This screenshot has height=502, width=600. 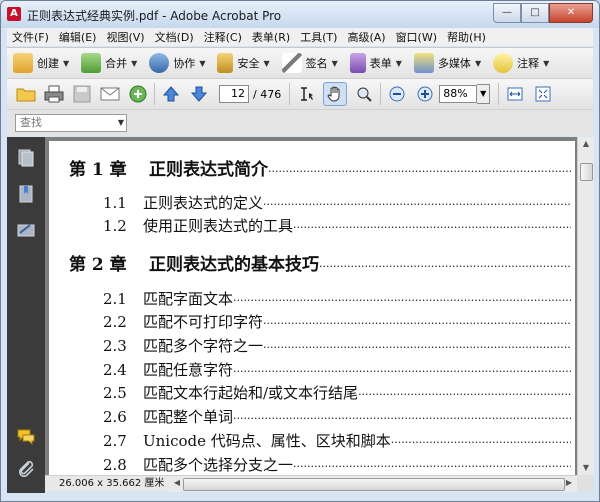 What do you see at coordinates (125, 37) in the screenshot?
I see `menu-view: 视图(V)` at bounding box center [125, 37].